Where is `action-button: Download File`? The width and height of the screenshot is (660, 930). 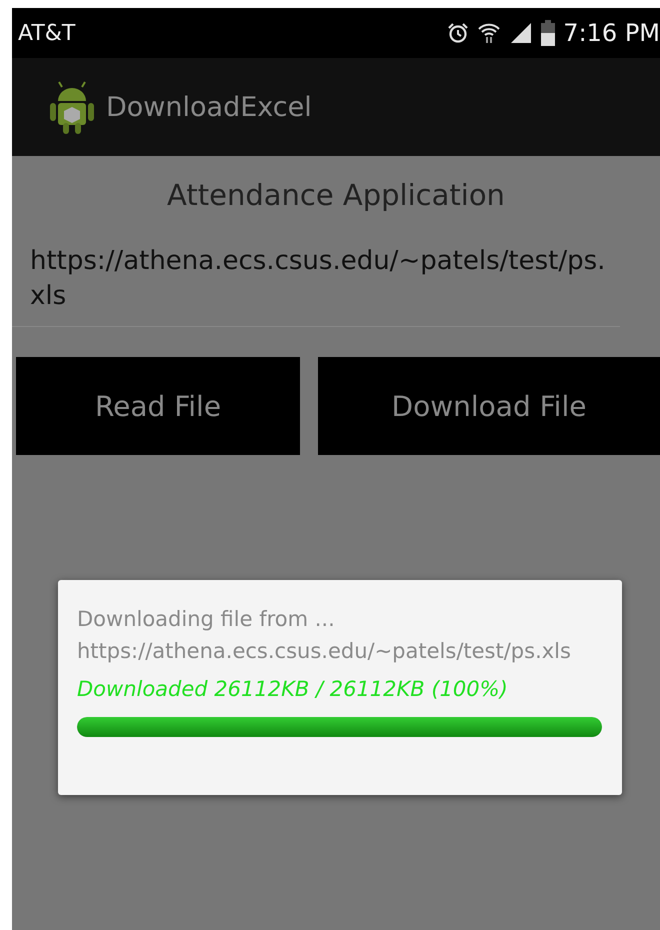 action-button: Download File is located at coordinates (489, 406).